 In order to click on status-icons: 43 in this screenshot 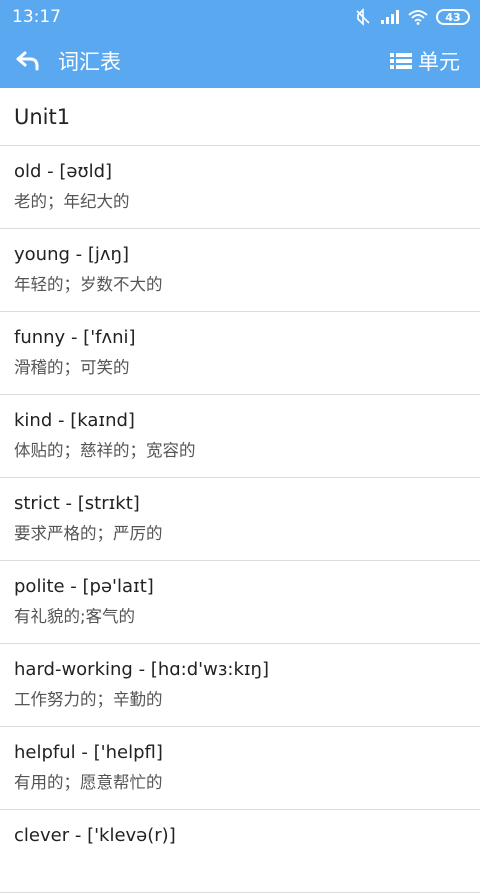, I will do `click(412, 17)`.